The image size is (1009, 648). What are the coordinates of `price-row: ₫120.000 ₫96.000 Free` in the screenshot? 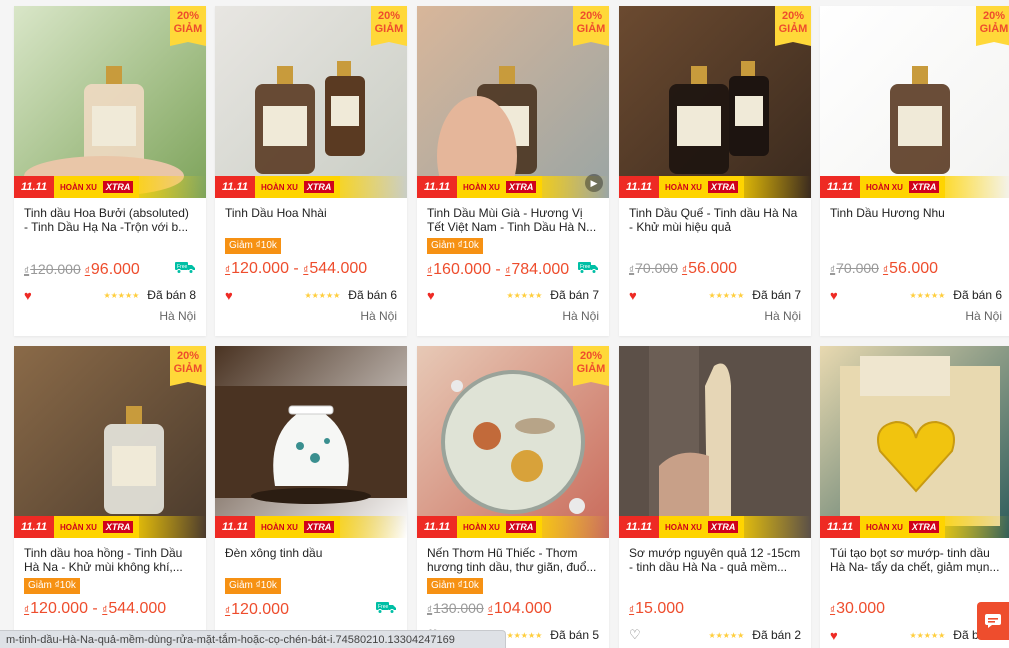 It's located at (110, 270).